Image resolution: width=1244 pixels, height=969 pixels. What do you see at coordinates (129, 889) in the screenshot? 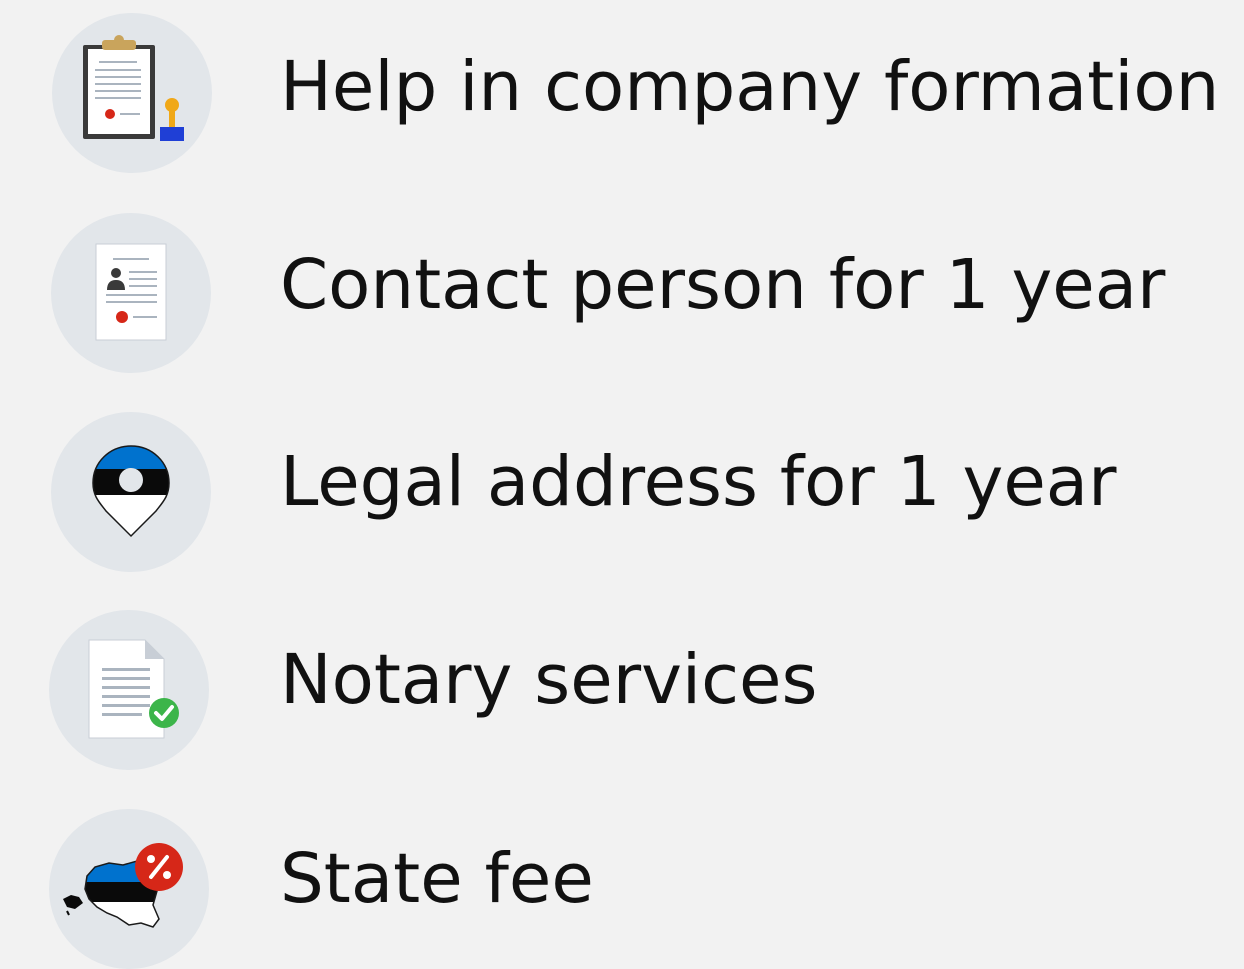
I see `estonia-map-percent-icon` at bounding box center [129, 889].